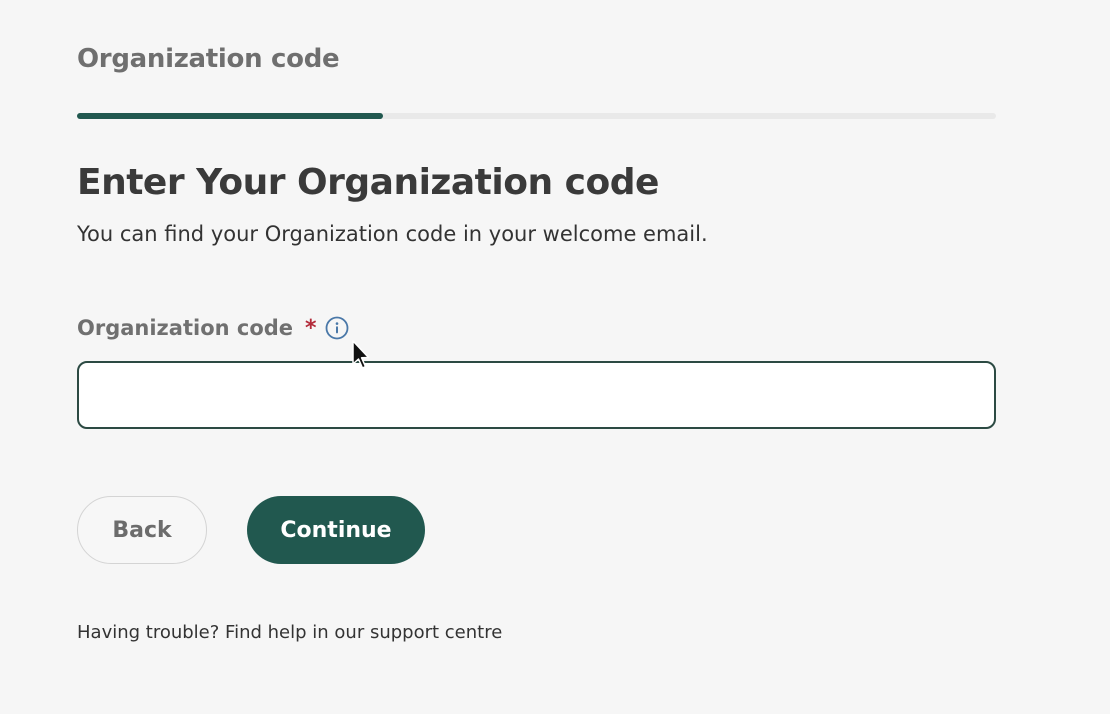 This screenshot has height=714, width=1110. I want to click on organization-code-input, so click(536, 395).